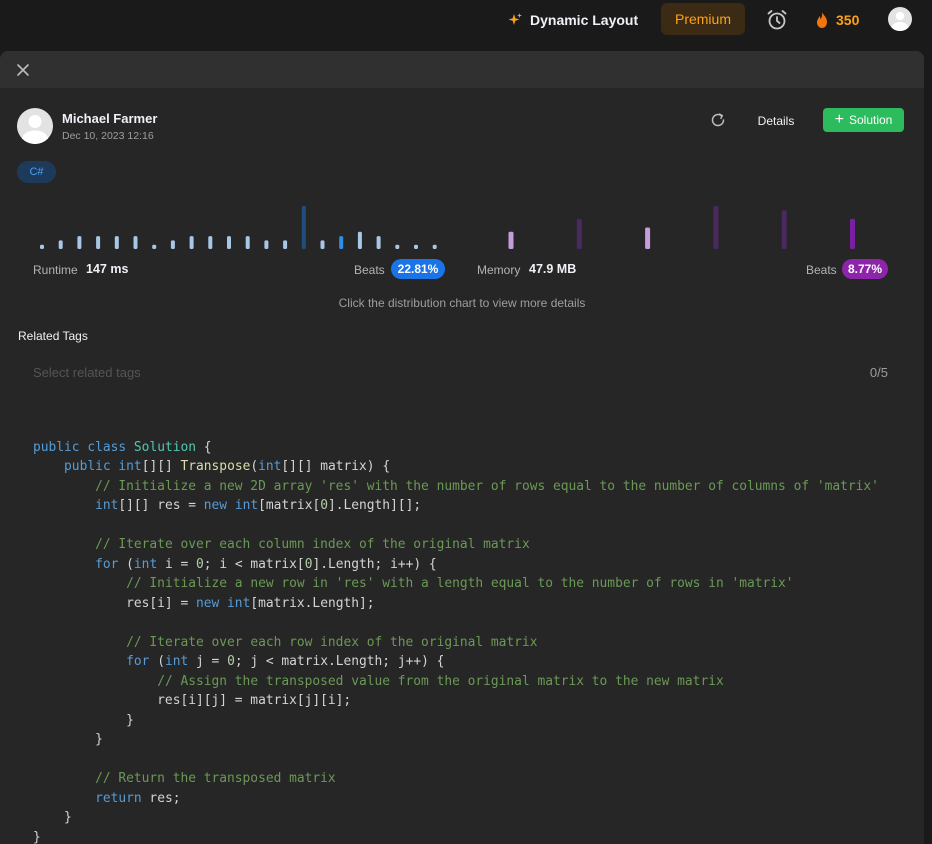 This screenshot has height=844, width=932. I want to click on runtime-value: 147 ms, so click(107, 269).